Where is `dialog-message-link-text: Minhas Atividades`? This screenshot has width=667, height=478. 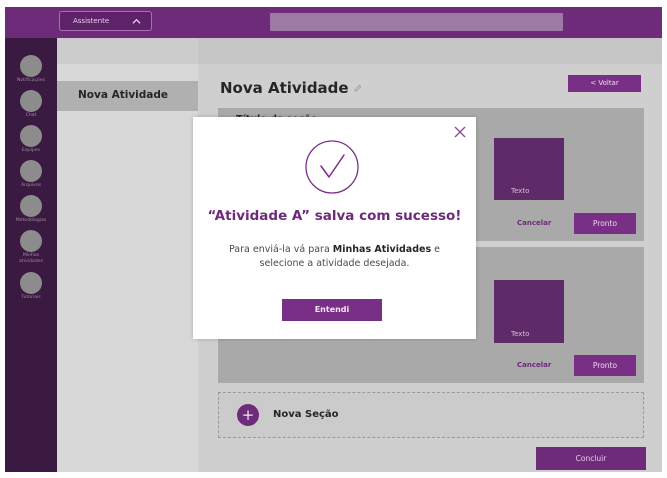
dialog-message-link-text: Minhas Atividades is located at coordinates (382, 249).